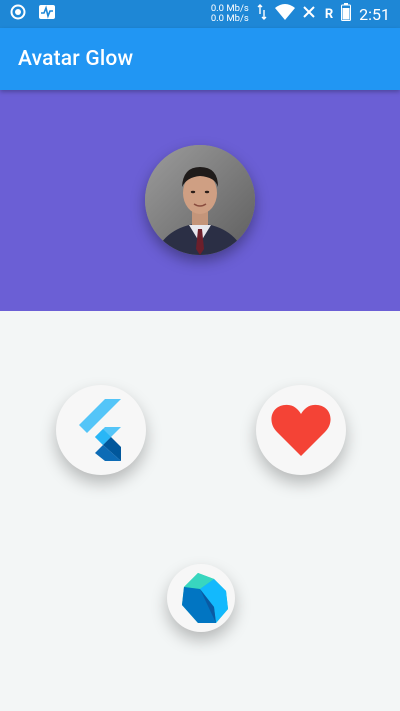  I want to click on activity-icon, so click(47, 14).